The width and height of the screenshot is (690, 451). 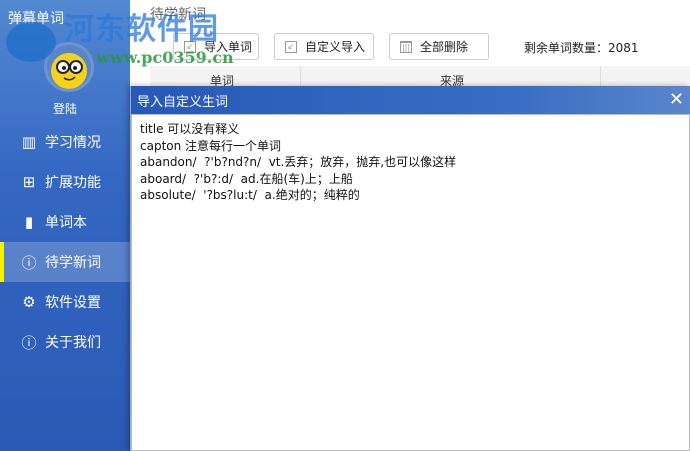 I want to click on sidebar-item-wordbook: ▮ 单词本, so click(x=65, y=222).